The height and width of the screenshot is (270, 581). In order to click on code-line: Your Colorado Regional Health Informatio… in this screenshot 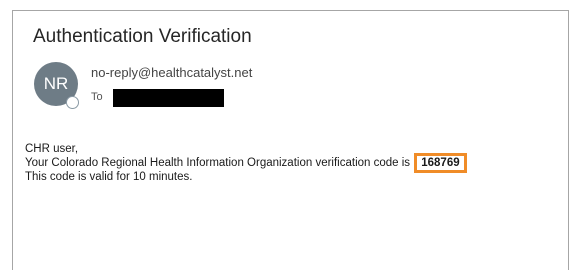, I will do `click(246, 163)`.